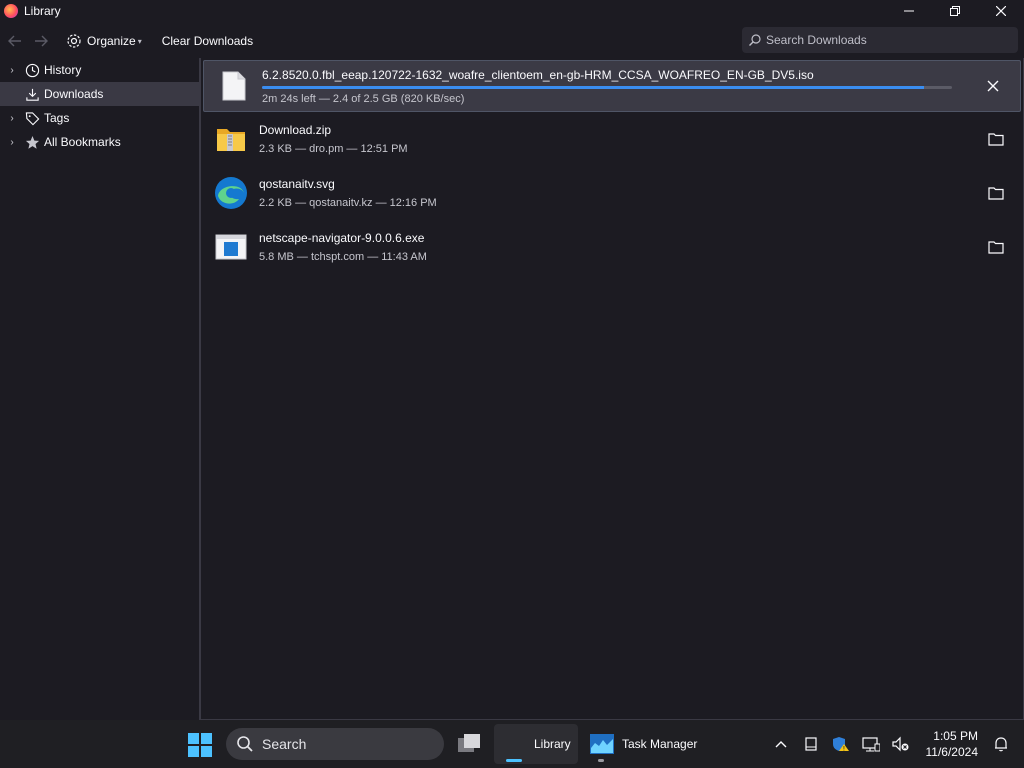 The height and width of the screenshot is (768, 1024). What do you see at coordinates (63, 70) in the screenshot?
I see `sidebar-item-label: History` at bounding box center [63, 70].